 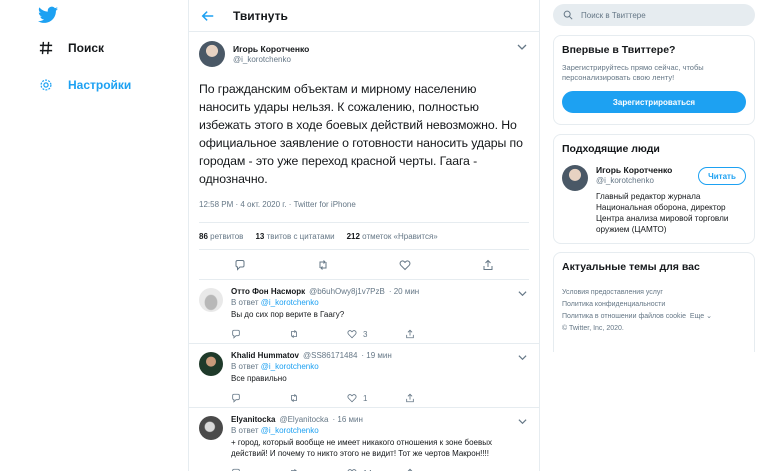 I want to click on reply-text: Все правильно, so click(x=259, y=378).